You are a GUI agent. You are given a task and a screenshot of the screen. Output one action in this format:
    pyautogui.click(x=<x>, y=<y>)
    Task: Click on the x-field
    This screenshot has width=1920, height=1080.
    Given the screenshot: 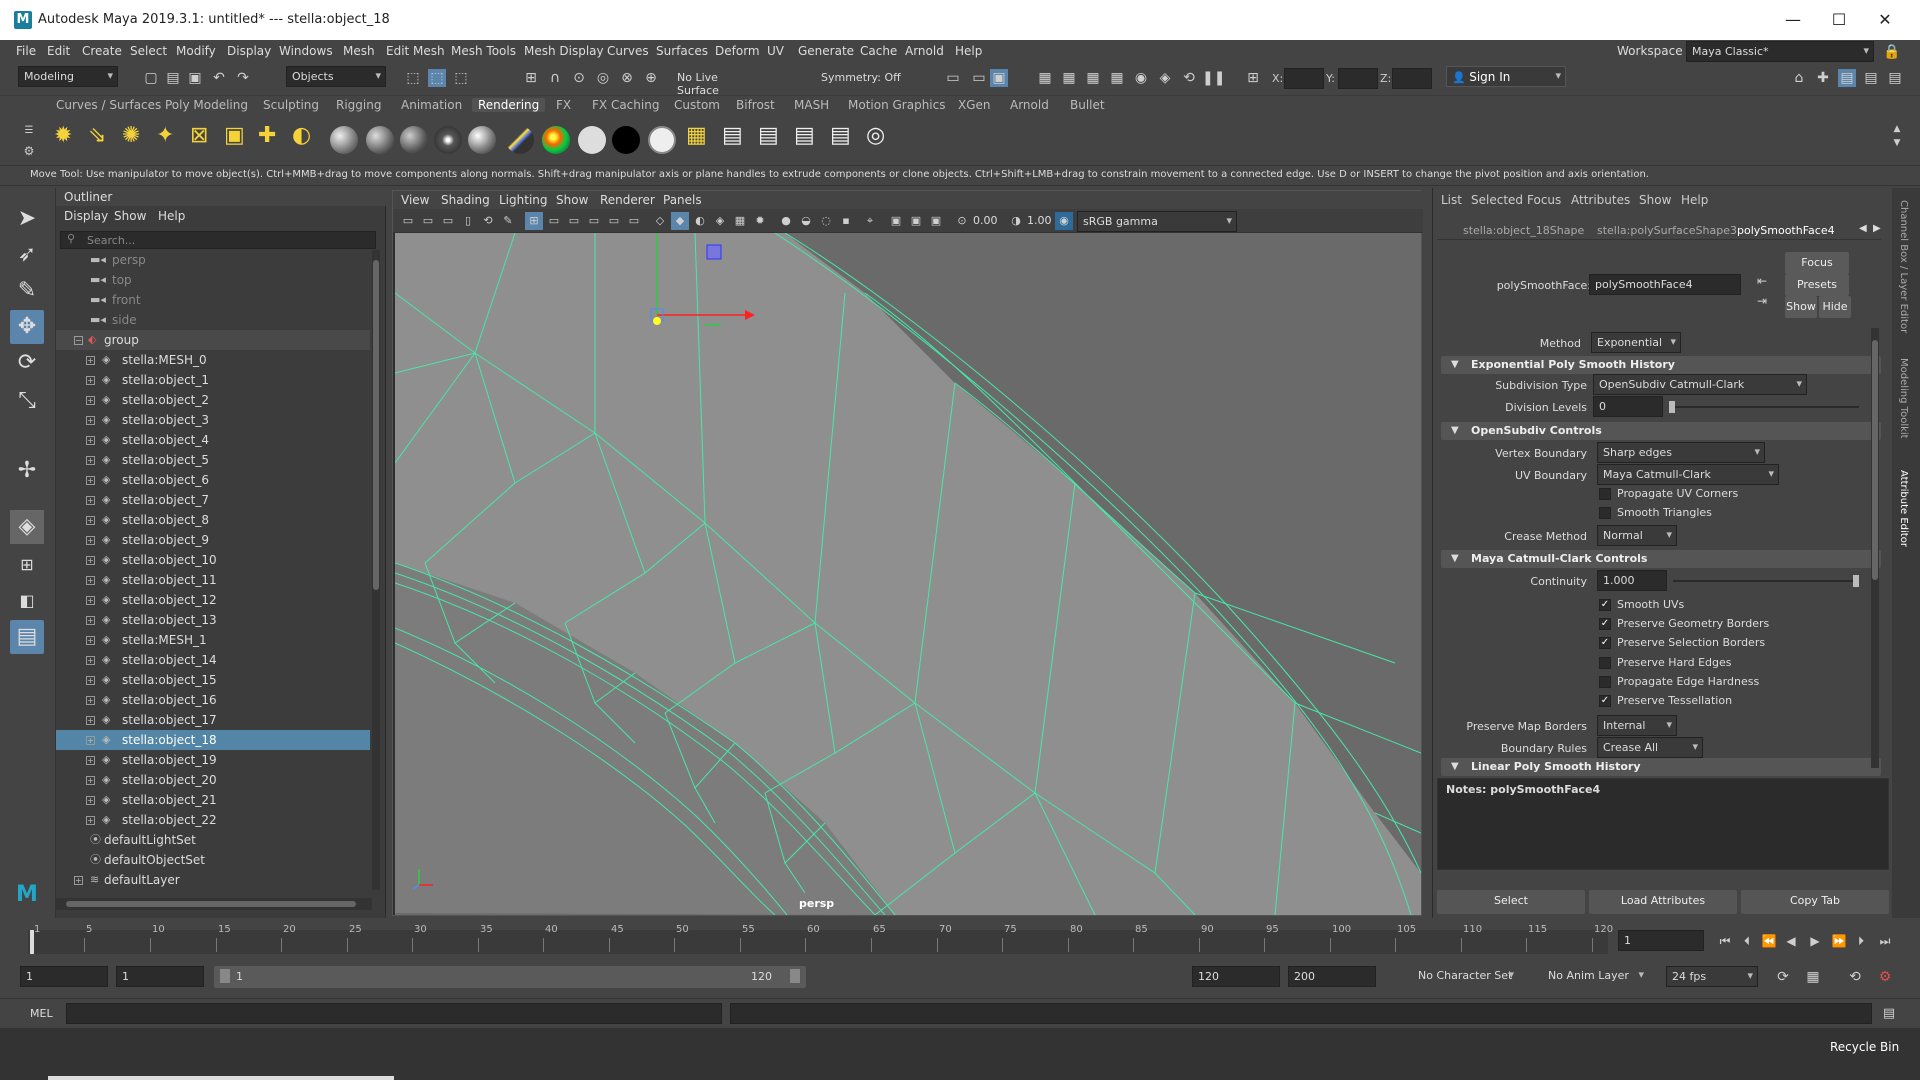 What is the action you would take?
    pyautogui.click(x=1304, y=78)
    